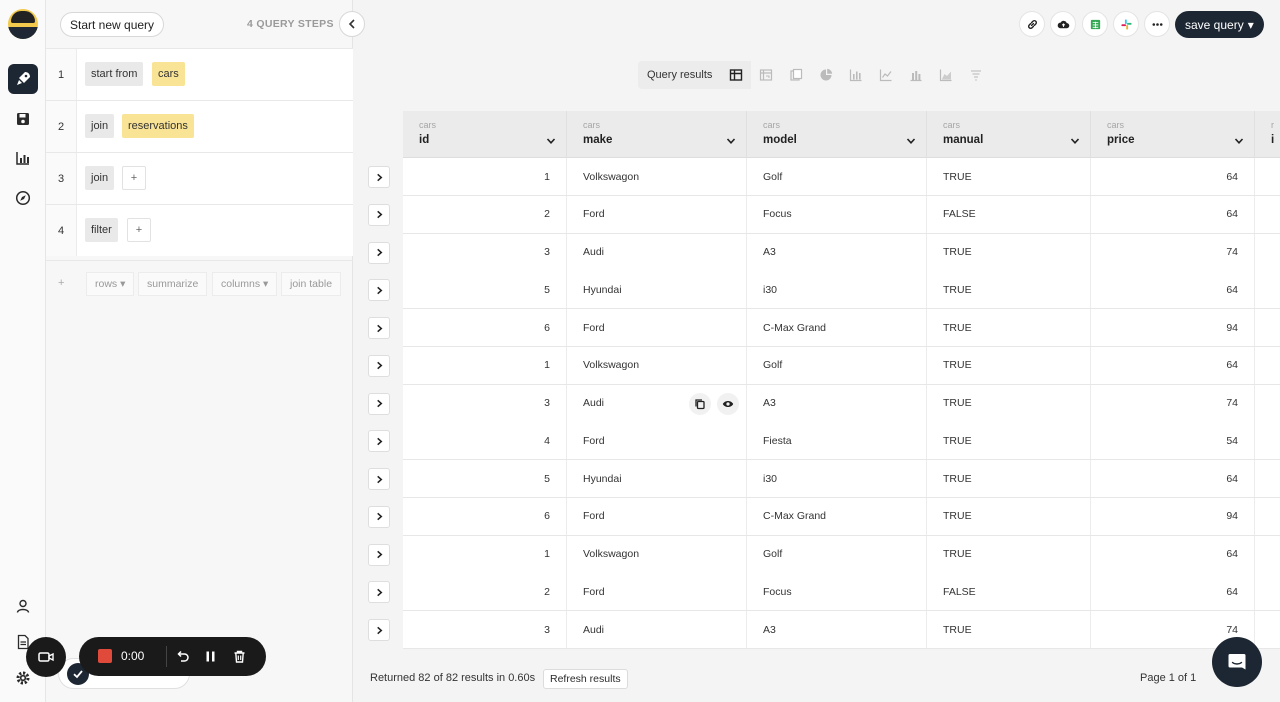 Image resolution: width=1280 pixels, height=702 pixels. What do you see at coordinates (1168, 678) in the screenshot?
I see `pagination-label: Page 1 of 1` at bounding box center [1168, 678].